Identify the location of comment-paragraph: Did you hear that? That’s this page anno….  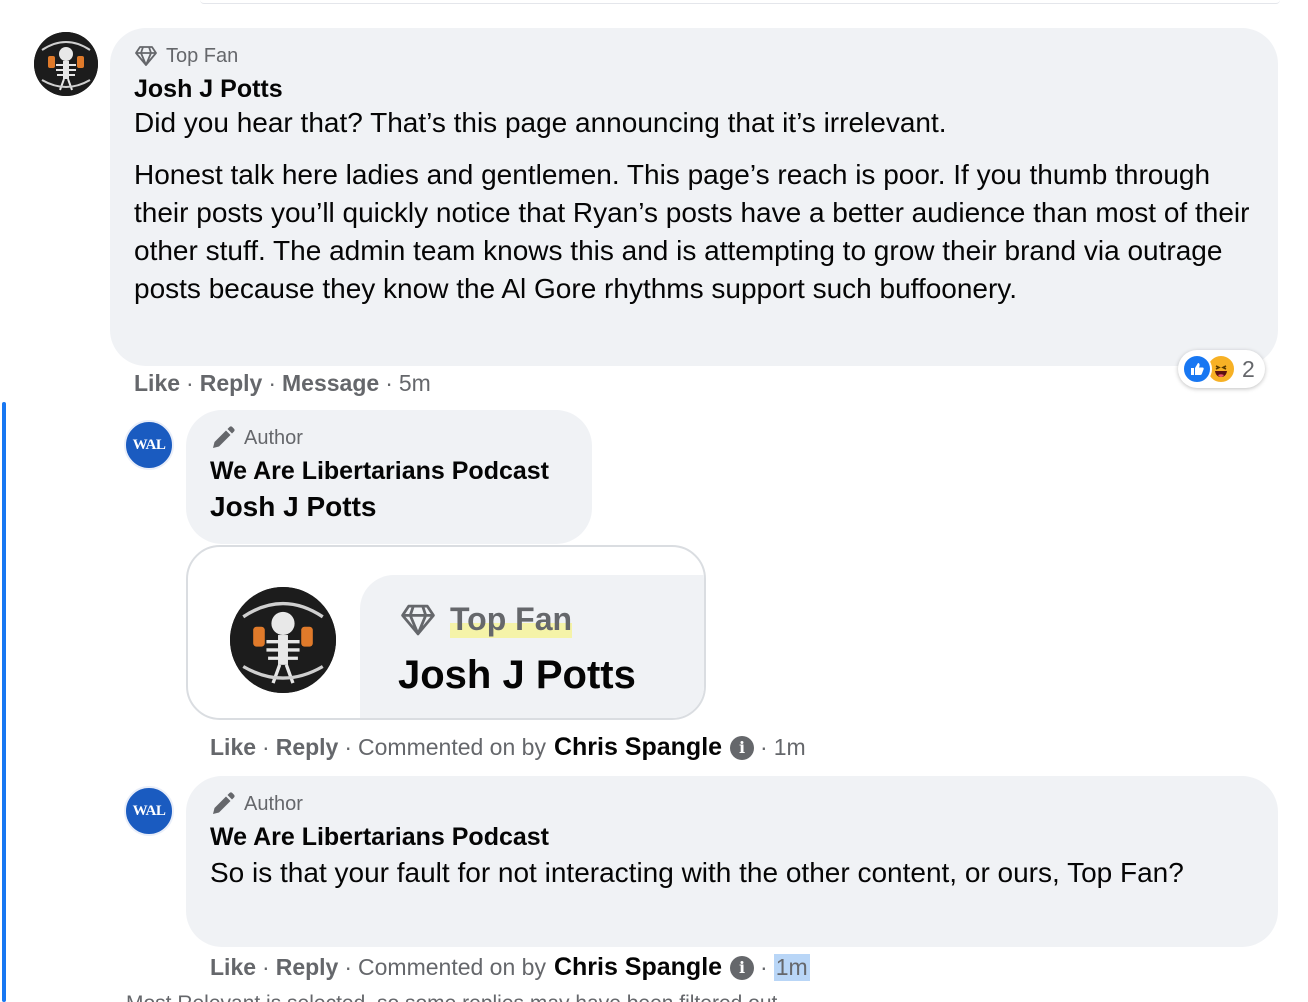
(540, 122).